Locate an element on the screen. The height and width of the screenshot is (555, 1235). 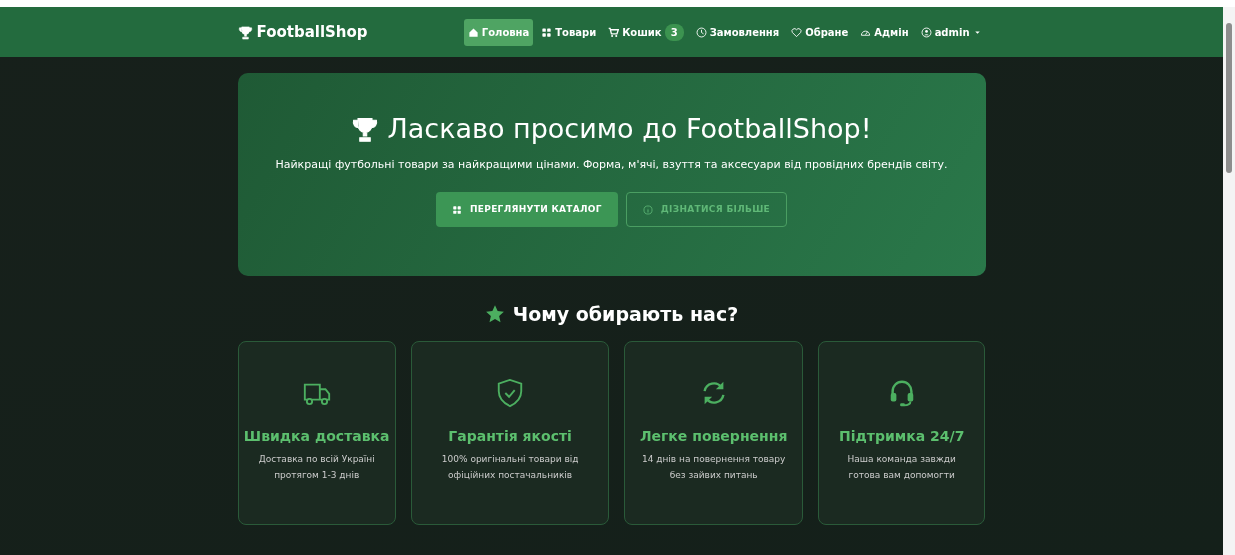
clock-icon is located at coordinates (701, 32).